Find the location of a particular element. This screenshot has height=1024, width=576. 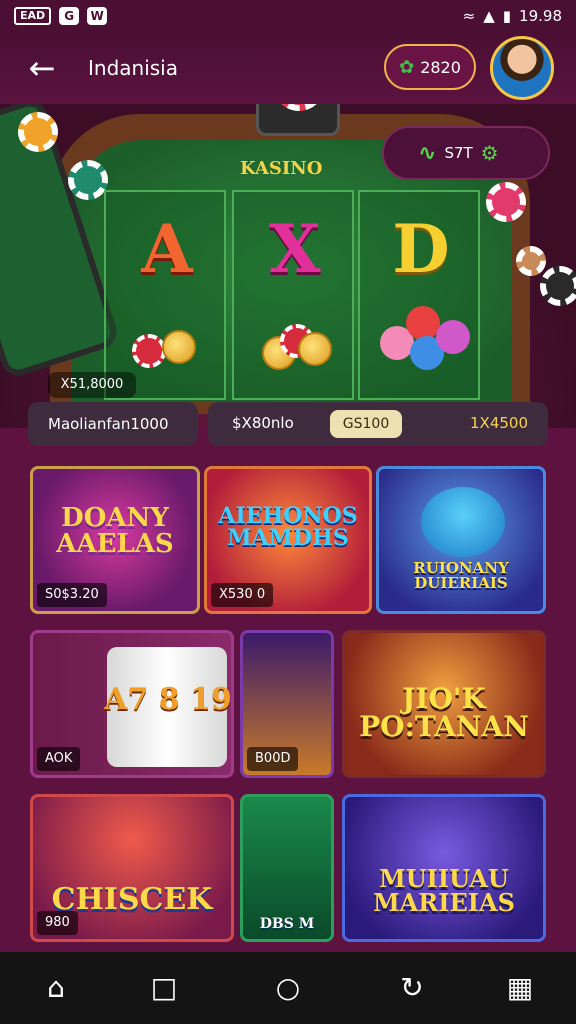

flower-bouquet-icon is located at coordinates (425, 338).